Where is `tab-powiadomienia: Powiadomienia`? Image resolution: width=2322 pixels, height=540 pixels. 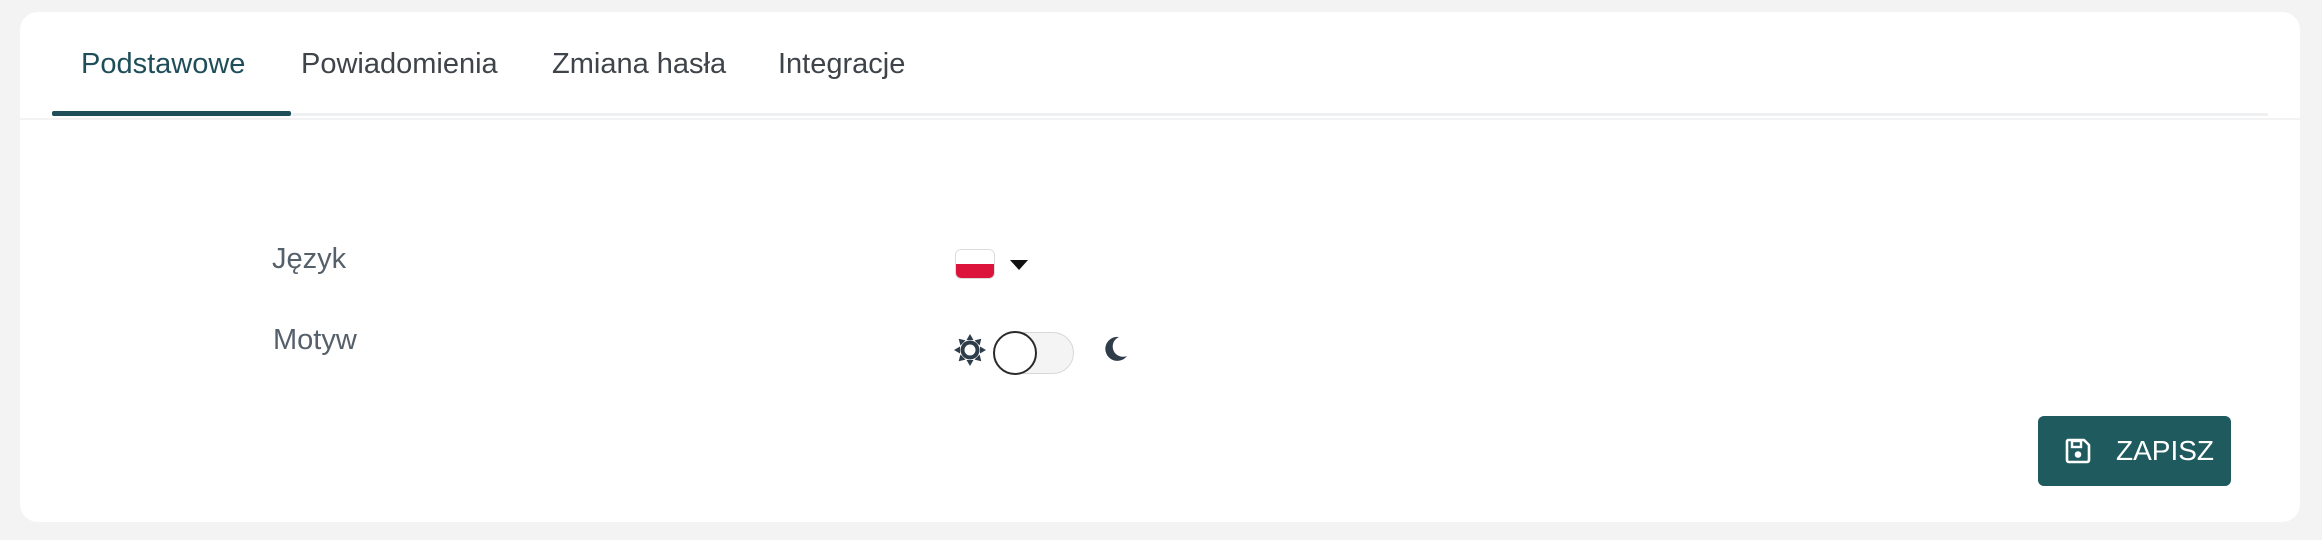 tab-powiadomienia: Powiadomienia is located at coordinates (399, 64).